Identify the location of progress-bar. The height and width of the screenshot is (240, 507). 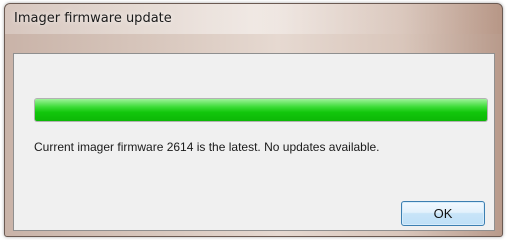
(261, 110).